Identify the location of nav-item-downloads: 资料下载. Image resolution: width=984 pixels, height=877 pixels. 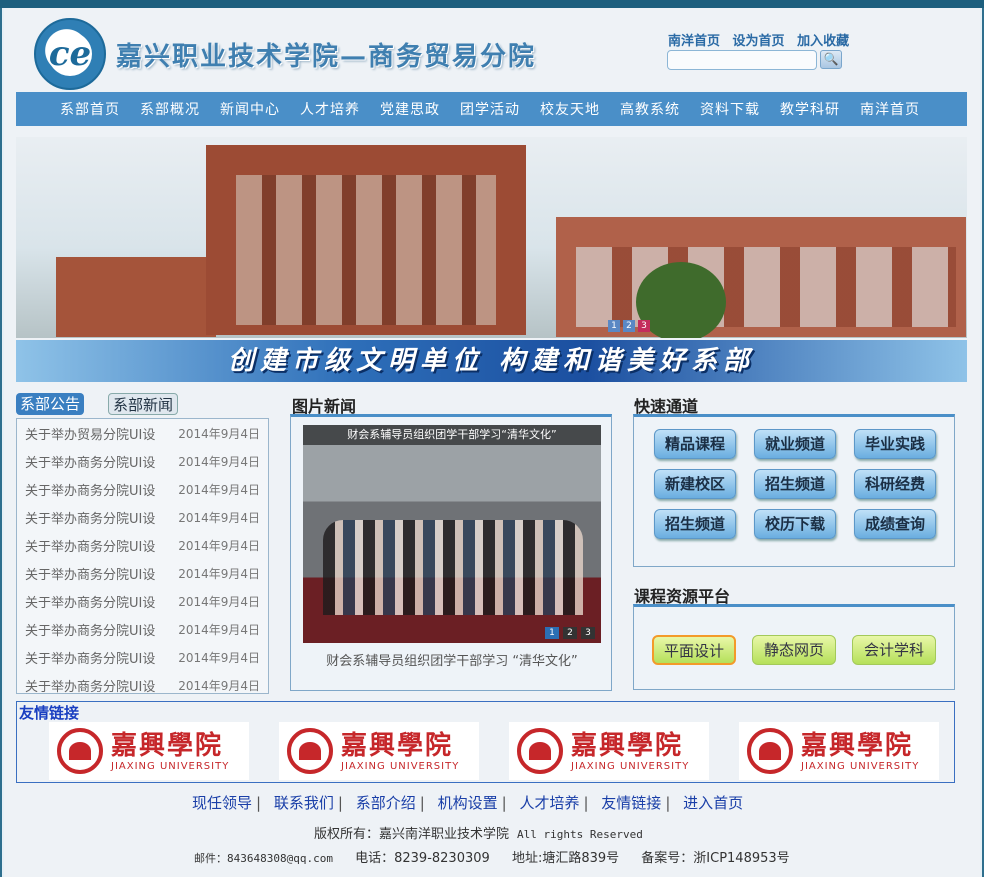
(730, 109).